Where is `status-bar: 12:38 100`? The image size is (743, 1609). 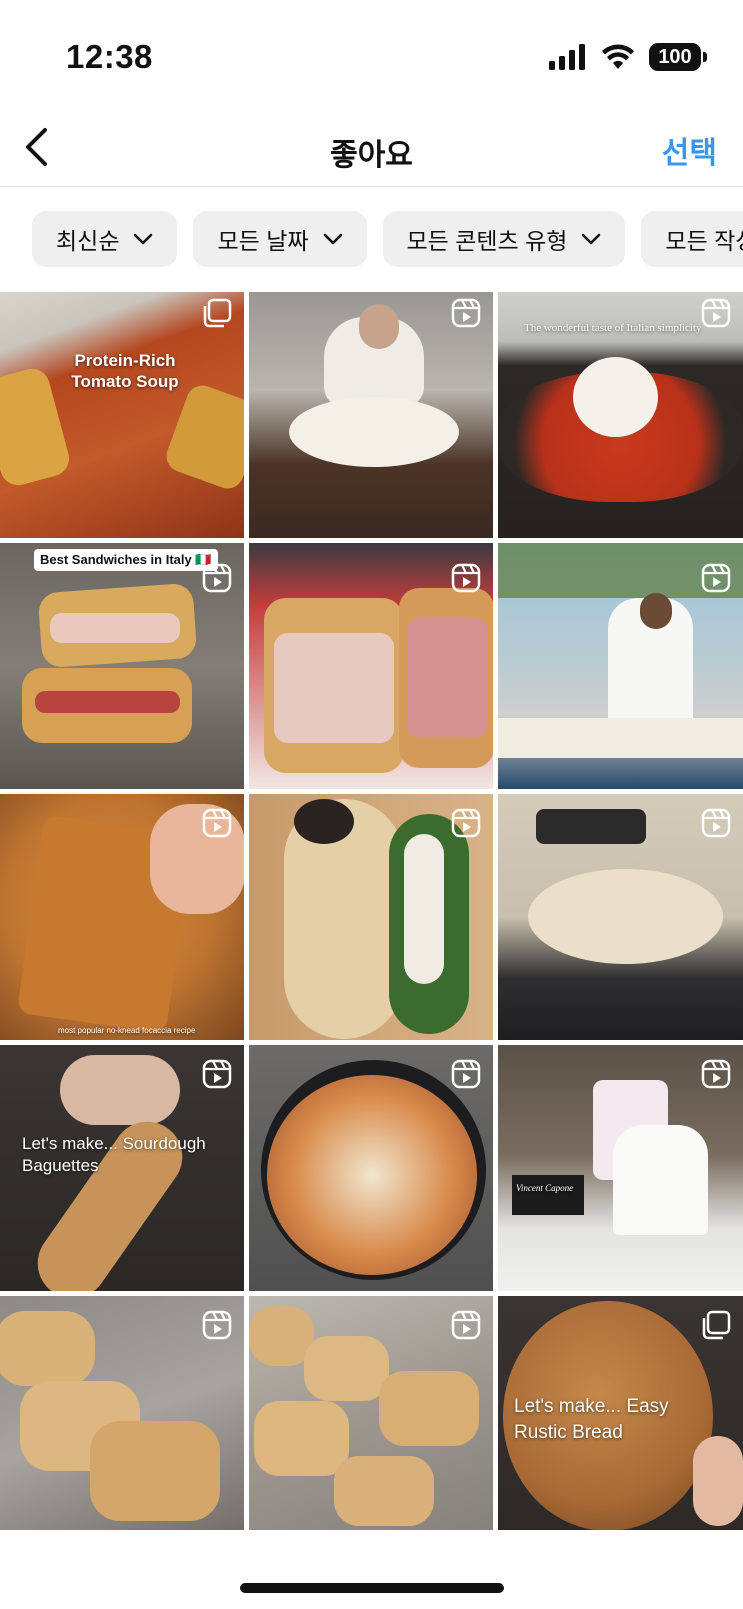
status-bar: 12:38 100 is located at coordinates (371, 55).